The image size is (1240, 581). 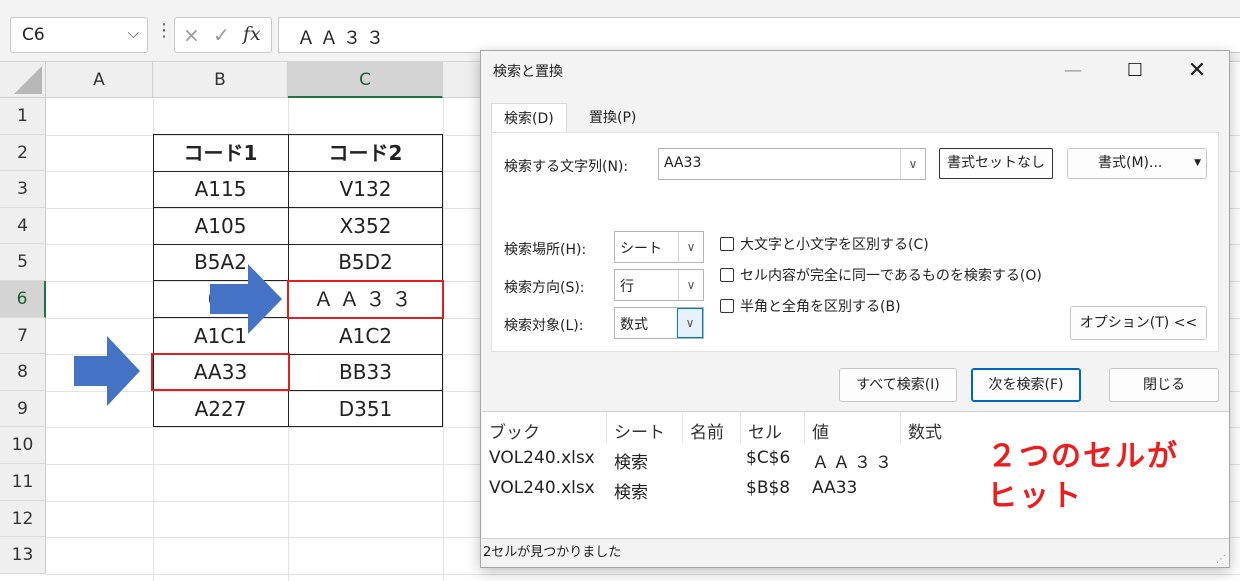 I want to click on match-case-checkbox, so click(x=727, y=244).